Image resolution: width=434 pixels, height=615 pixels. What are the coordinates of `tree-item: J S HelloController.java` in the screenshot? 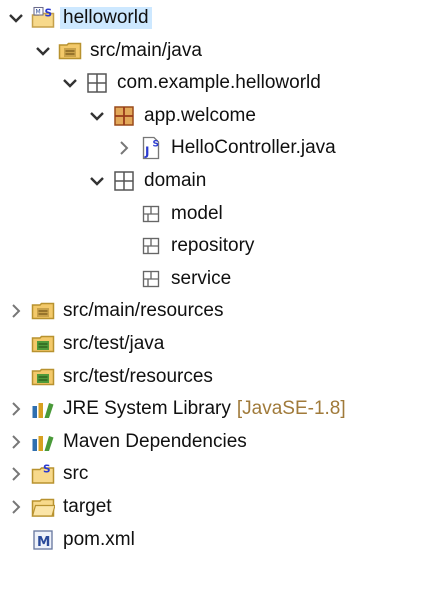 It's located at (225, 148).